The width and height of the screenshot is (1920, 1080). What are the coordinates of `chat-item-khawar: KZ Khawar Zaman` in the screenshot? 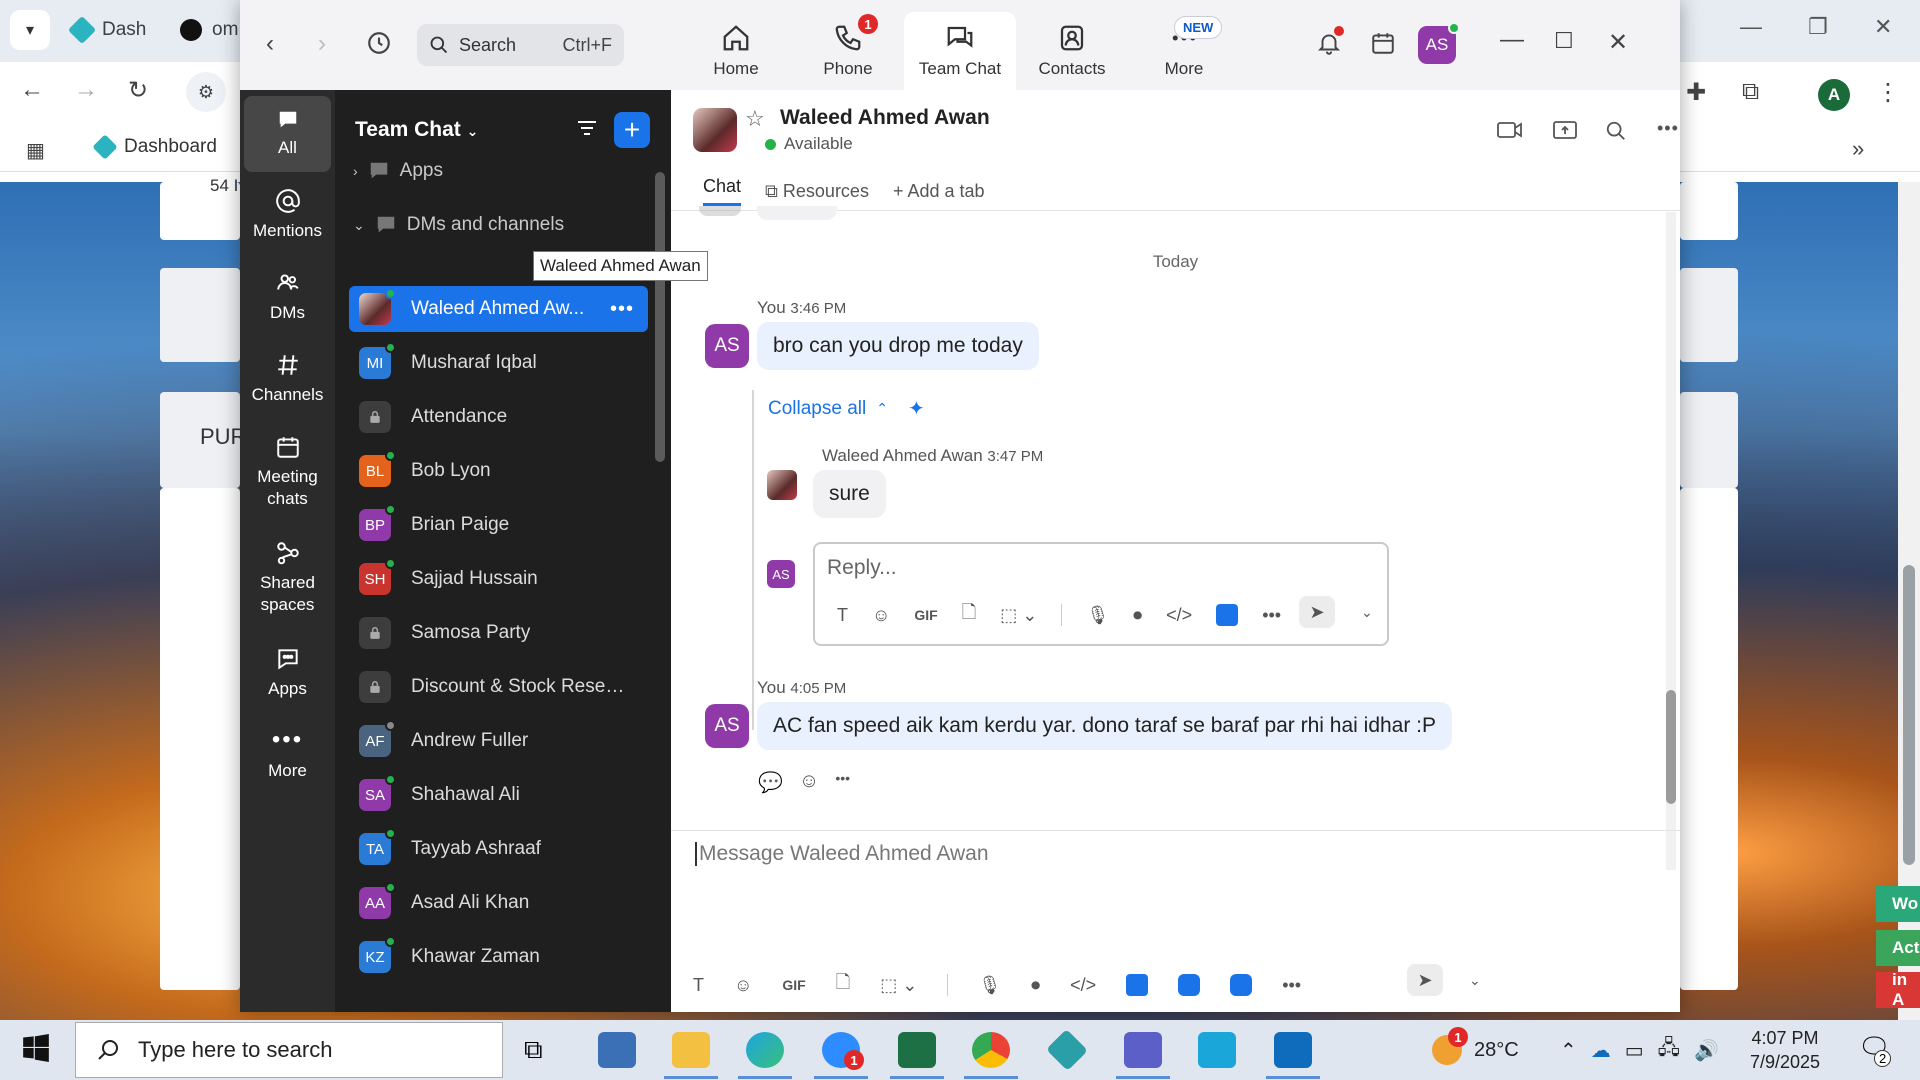 It's located at (498, 957).